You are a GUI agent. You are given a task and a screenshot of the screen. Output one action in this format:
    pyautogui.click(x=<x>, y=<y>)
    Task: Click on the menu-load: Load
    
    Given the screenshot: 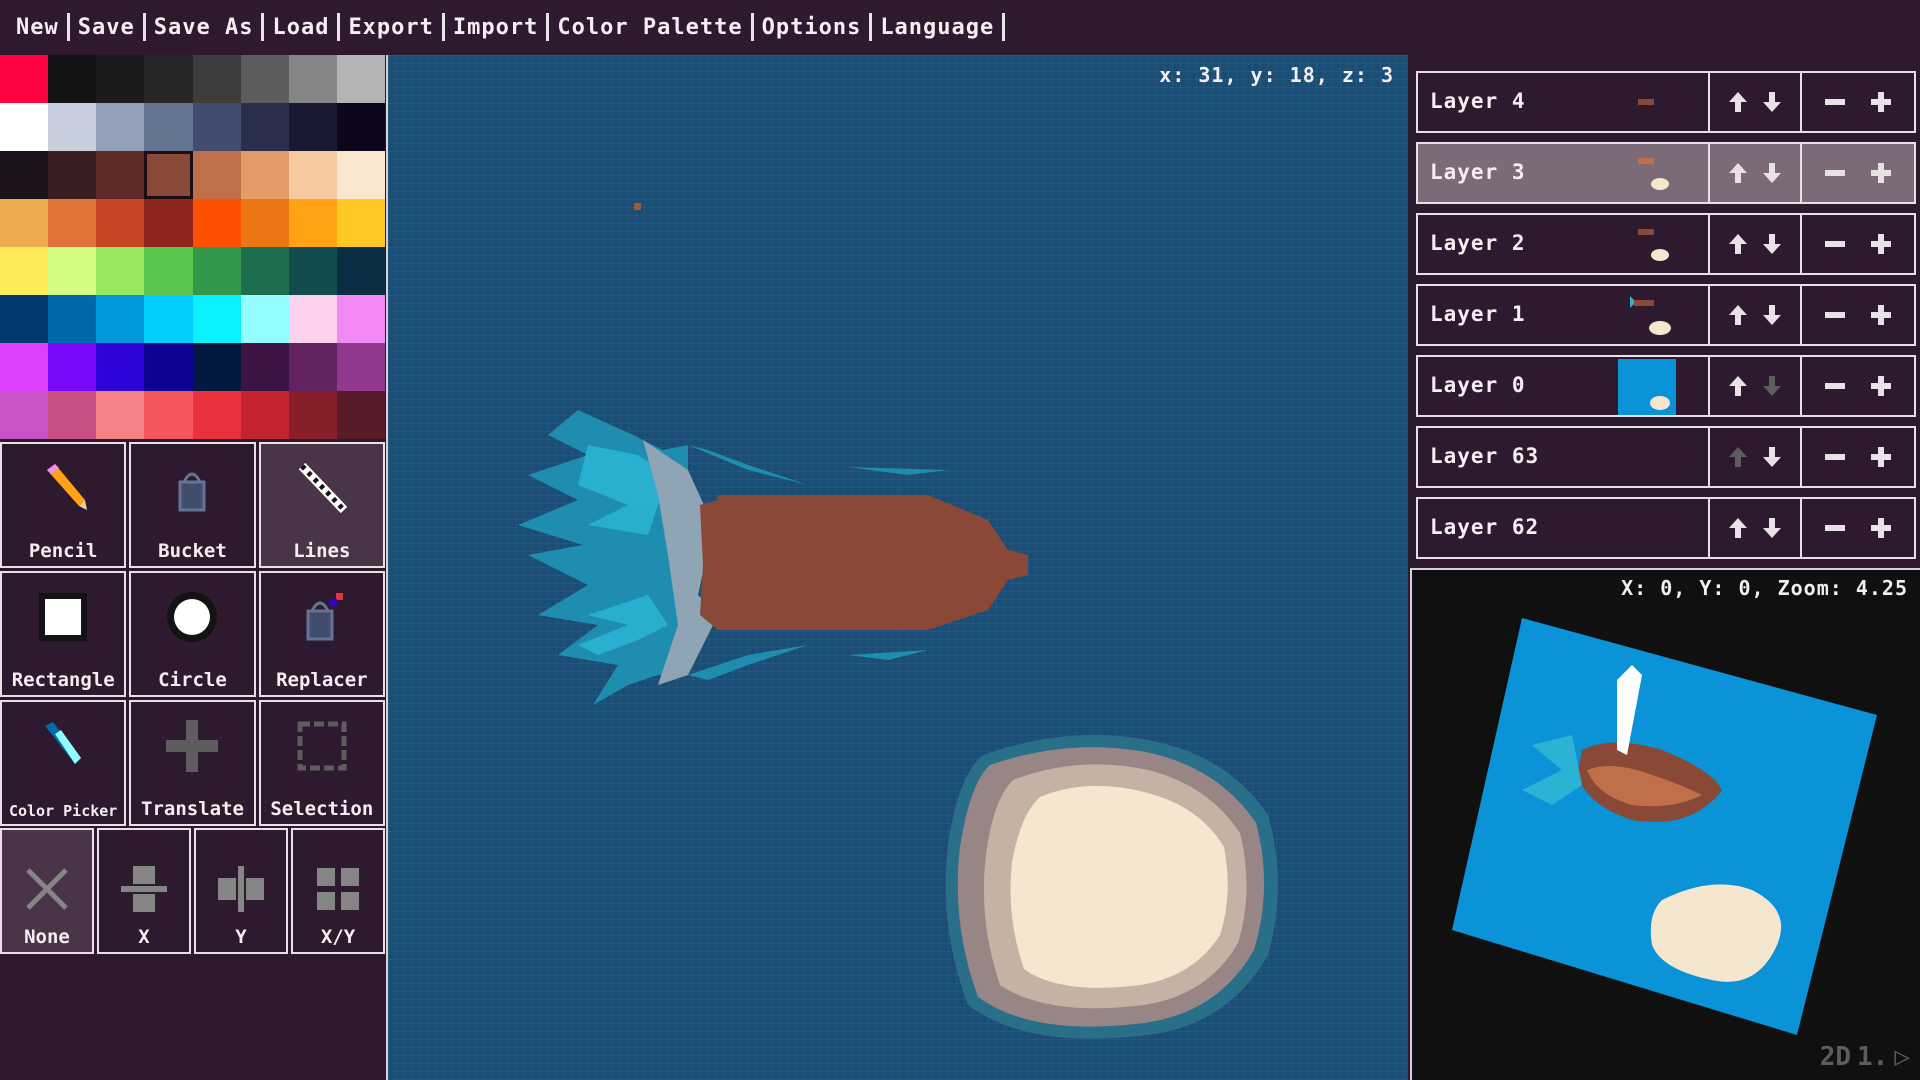 What is the action you would take?
    pyautogui.click(x=300, y=27)
    